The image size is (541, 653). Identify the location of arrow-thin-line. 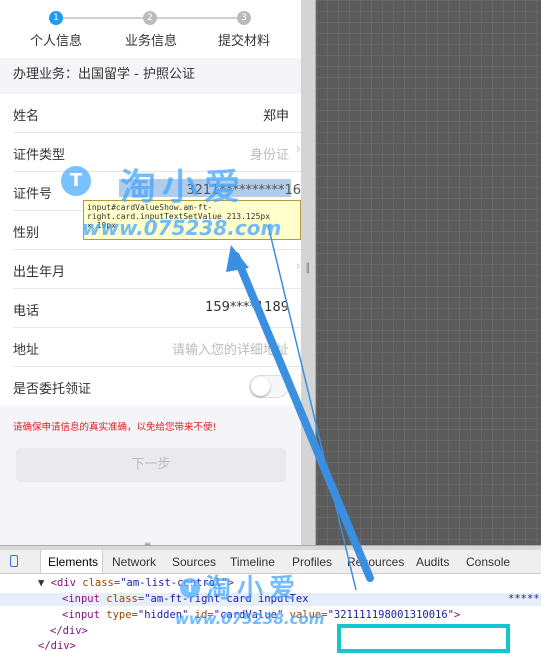
(312, 407).